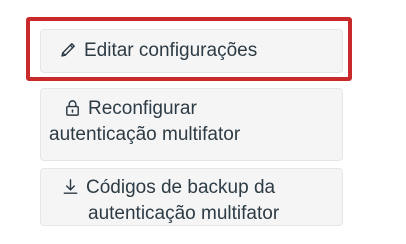 The width and height of the screenshot is (406, 244). Describe the element at coordinates (171, 50) in the screenshot. I see `edit-settings-label: Editar configurações` at that location.